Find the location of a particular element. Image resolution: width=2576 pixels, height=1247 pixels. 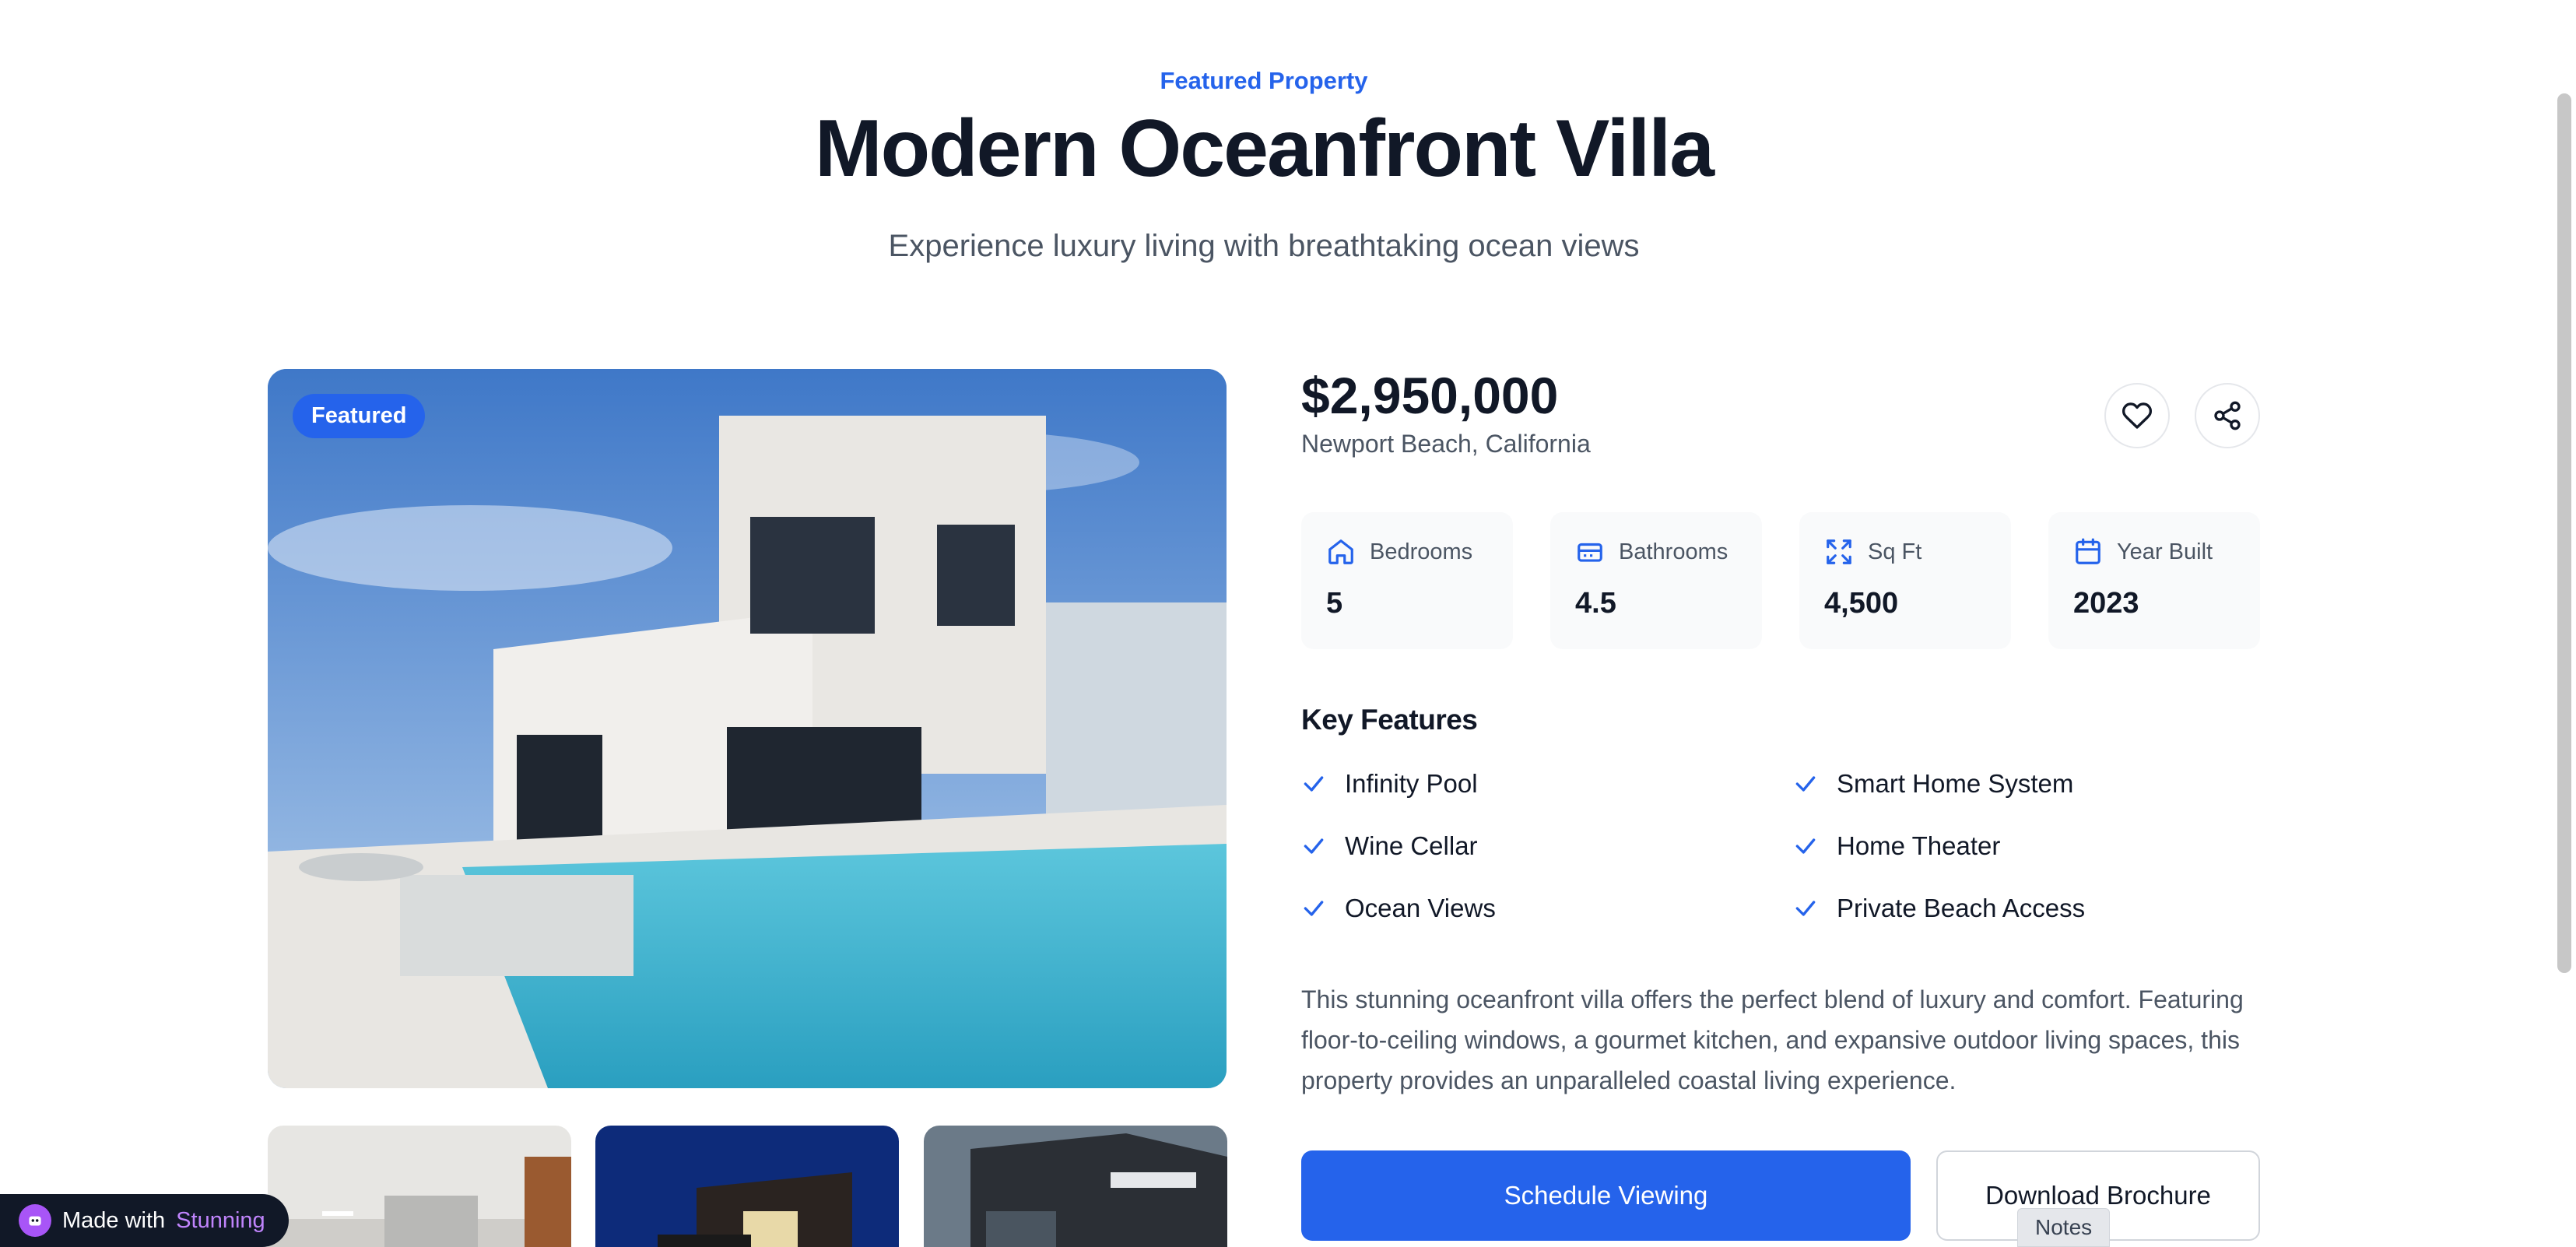

home-icon is located at coordinates (1341, 551).